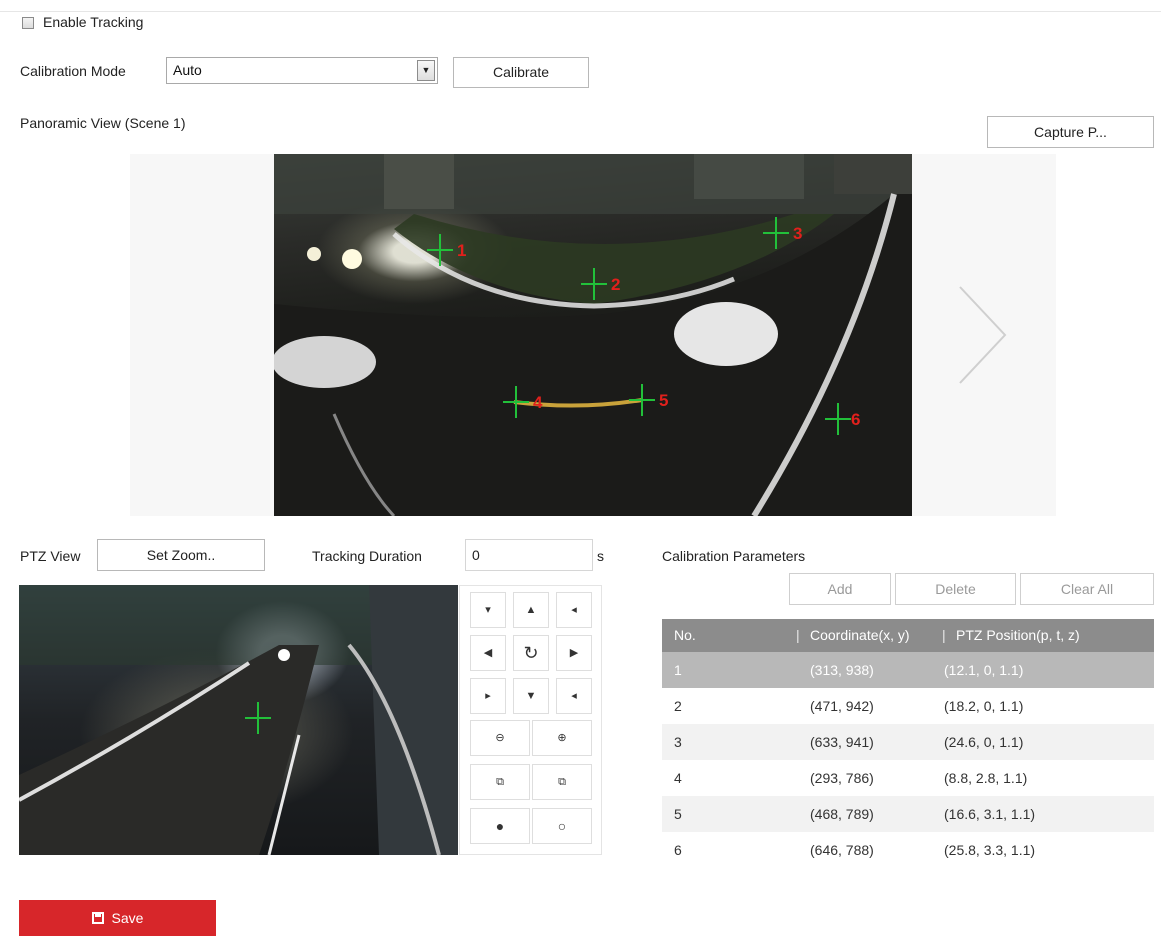 The width and height of the screenshot is (1161, 939). What do you see at coordinates (488, 610) in the screenshot?
I see `pan-up-left-icon: ▾` at bounding box center [488, 610].